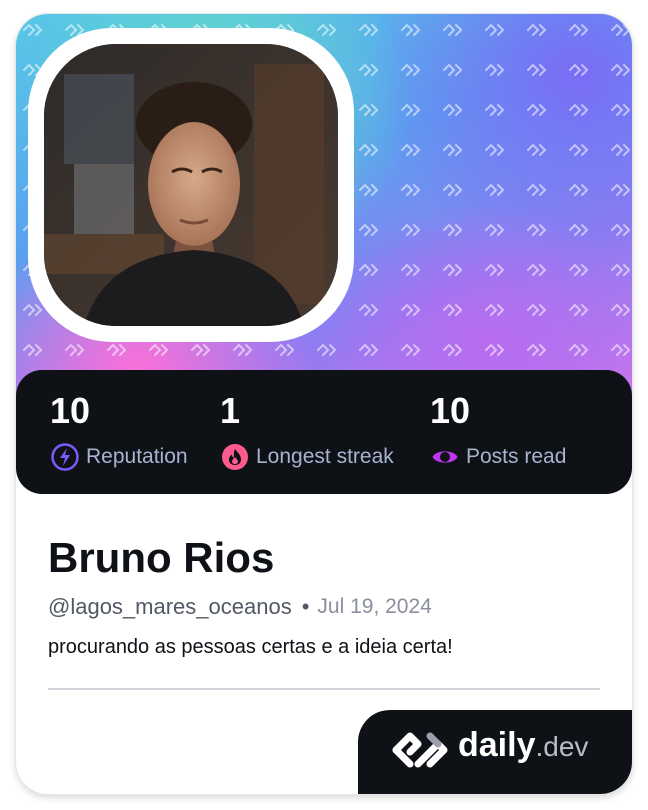  What do you see at coordinates (235, 457) in the screenshot?
I see `flame-icon` at bounding box center [235, 457].